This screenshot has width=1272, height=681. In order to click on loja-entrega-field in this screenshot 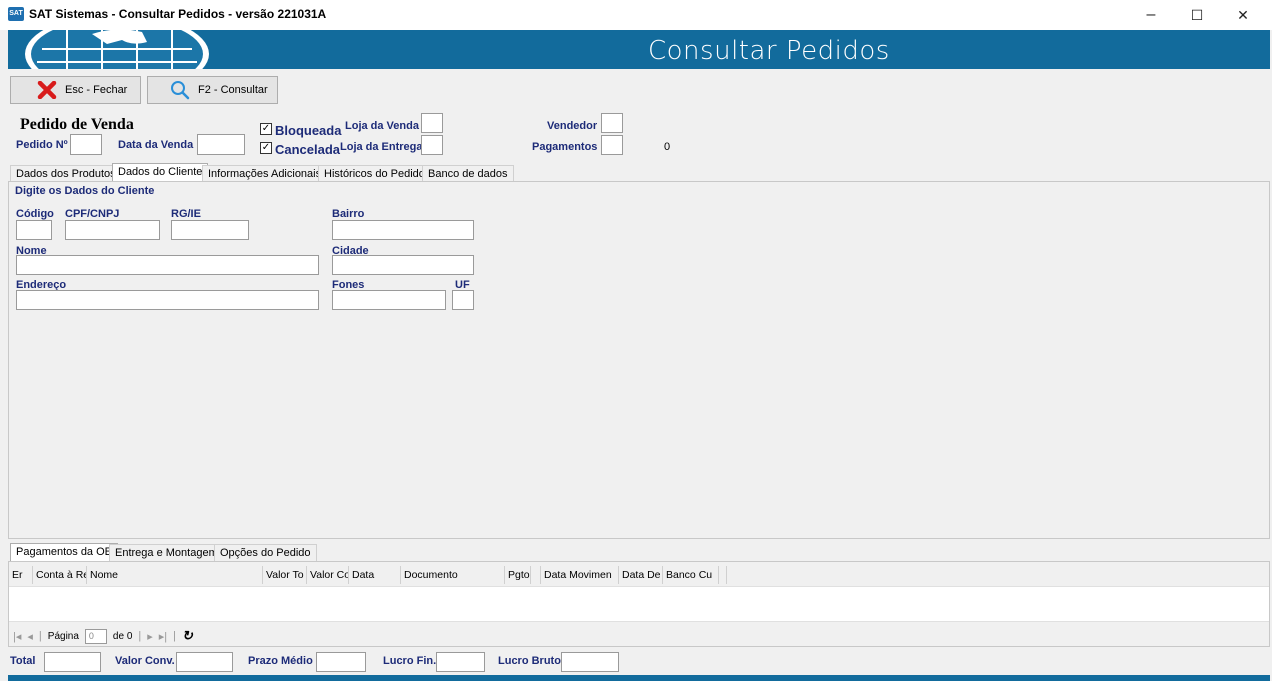, I will do `click(432, 145)`.